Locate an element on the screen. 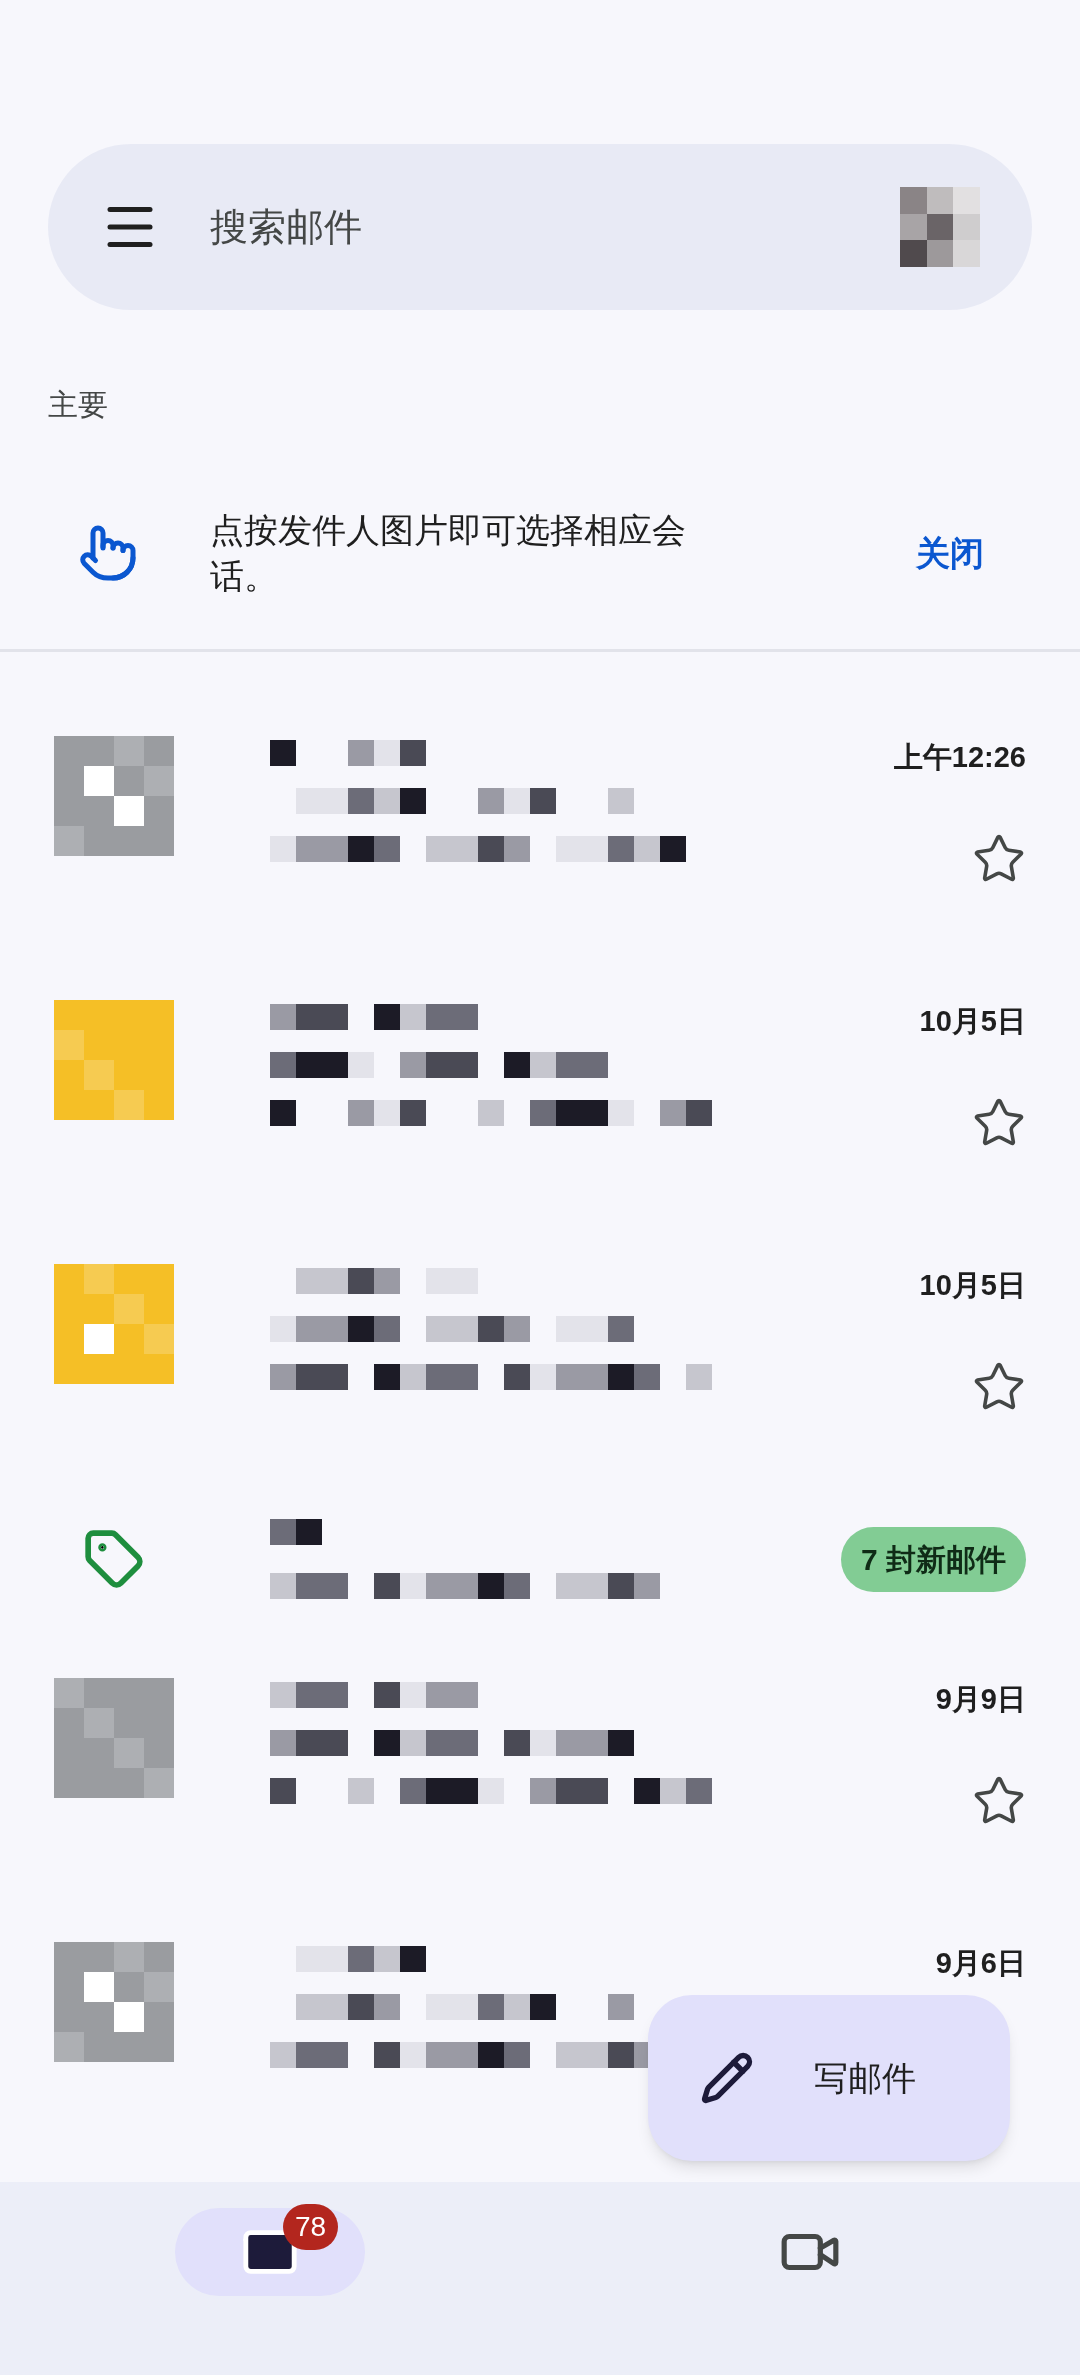 The image size is (1080, 2375). pencil-icon is located at coordinates (727, 2078).